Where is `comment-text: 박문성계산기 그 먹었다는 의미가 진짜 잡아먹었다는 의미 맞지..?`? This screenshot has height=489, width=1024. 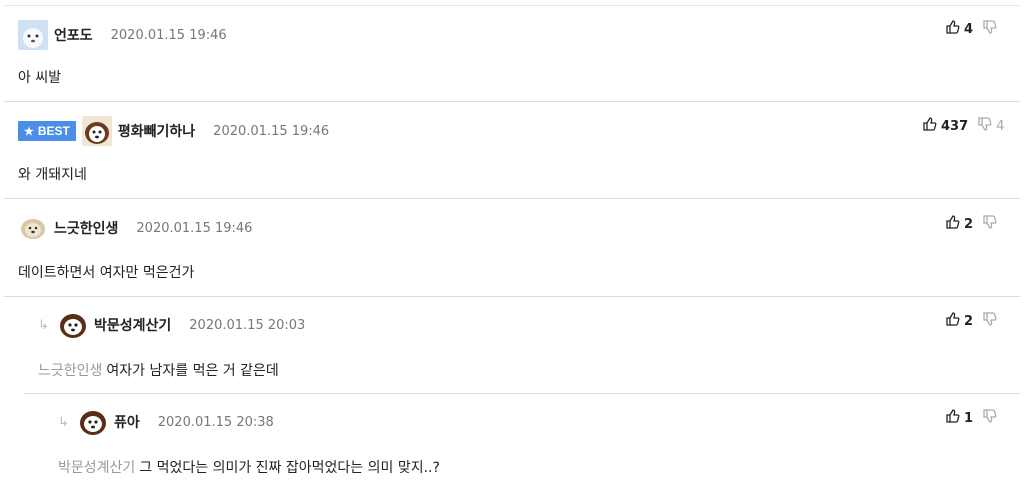 comment-text: 박문성계산기 그 먹었다는 의미가 진짜 잡아먹었다는 의미 맞지..? is located at coordinates (249, 467).